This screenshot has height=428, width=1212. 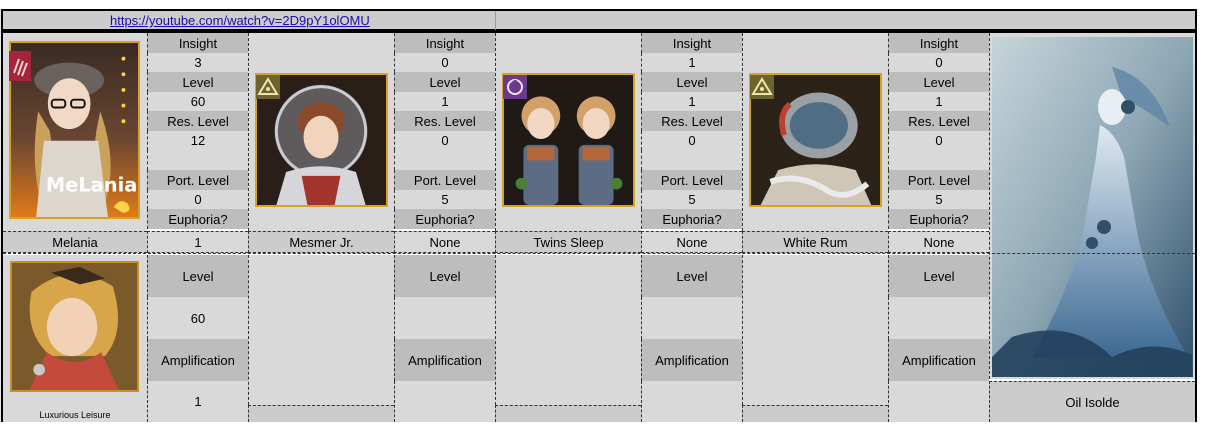 What do you see at coordinates (197, 199) in the screenshot?
I see `melania-port-level-value: 0` at bounding box center [197, 199].